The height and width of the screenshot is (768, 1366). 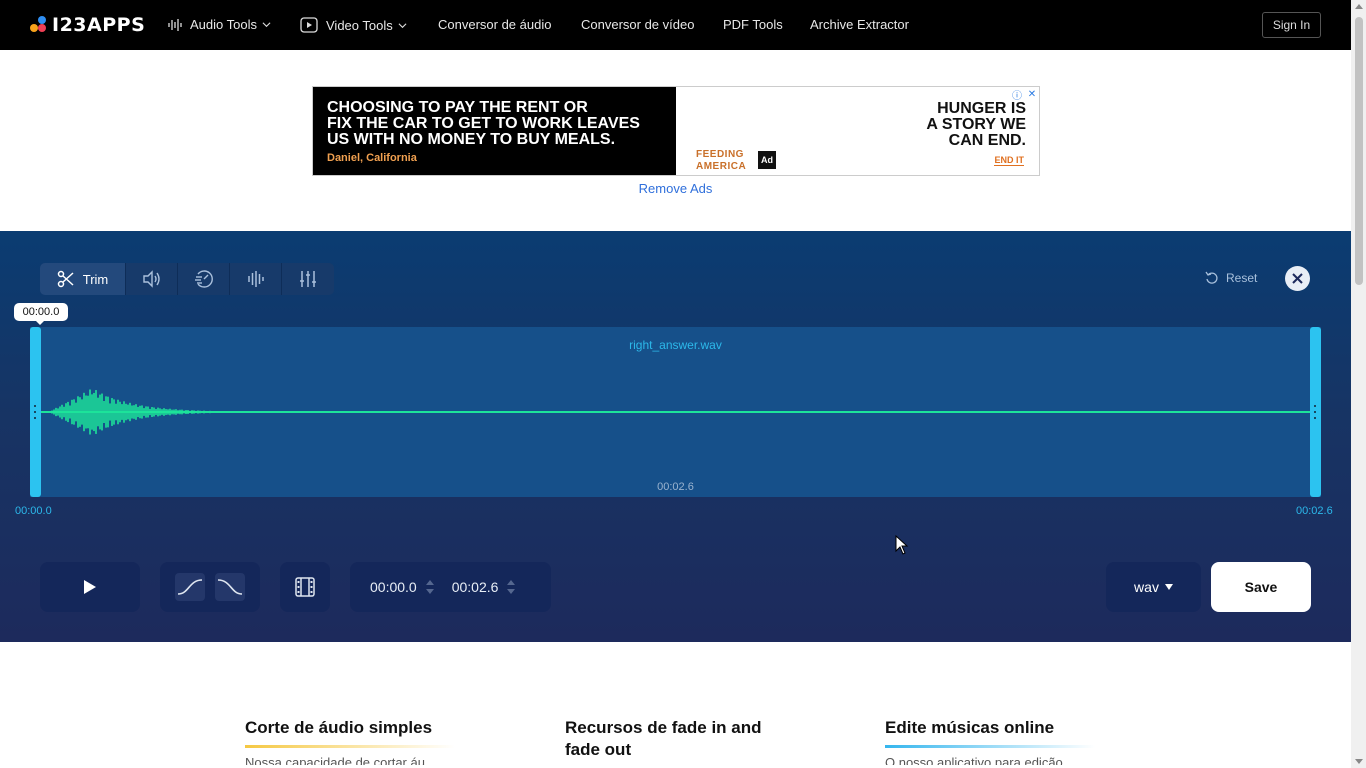 I want to click on reset-label: Reset, so click(x=1242, y=278).